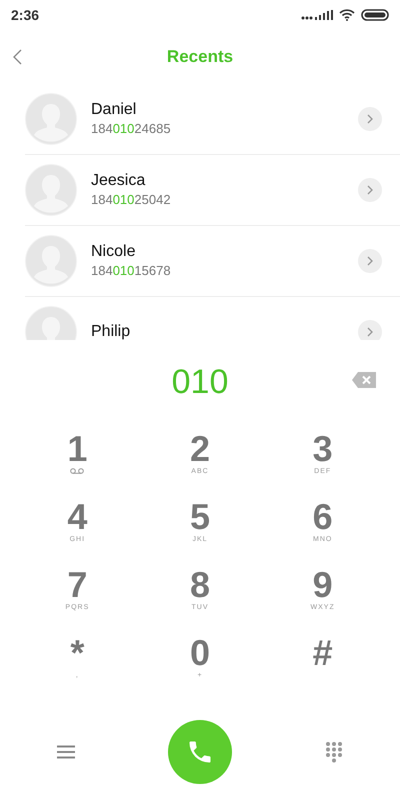  What do you see at coordinates (113, 252) in the screenshot?
I see `contact-name: Nicole` at bounding box center [113, 252].